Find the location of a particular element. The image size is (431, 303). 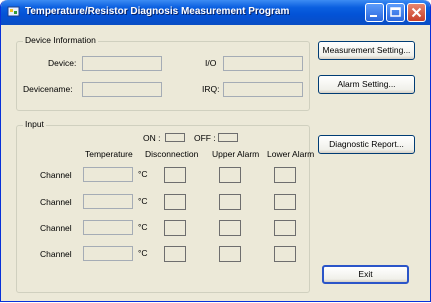

column-header-upper-alarm: Upper Alarm is located at coordinates (236, 154).